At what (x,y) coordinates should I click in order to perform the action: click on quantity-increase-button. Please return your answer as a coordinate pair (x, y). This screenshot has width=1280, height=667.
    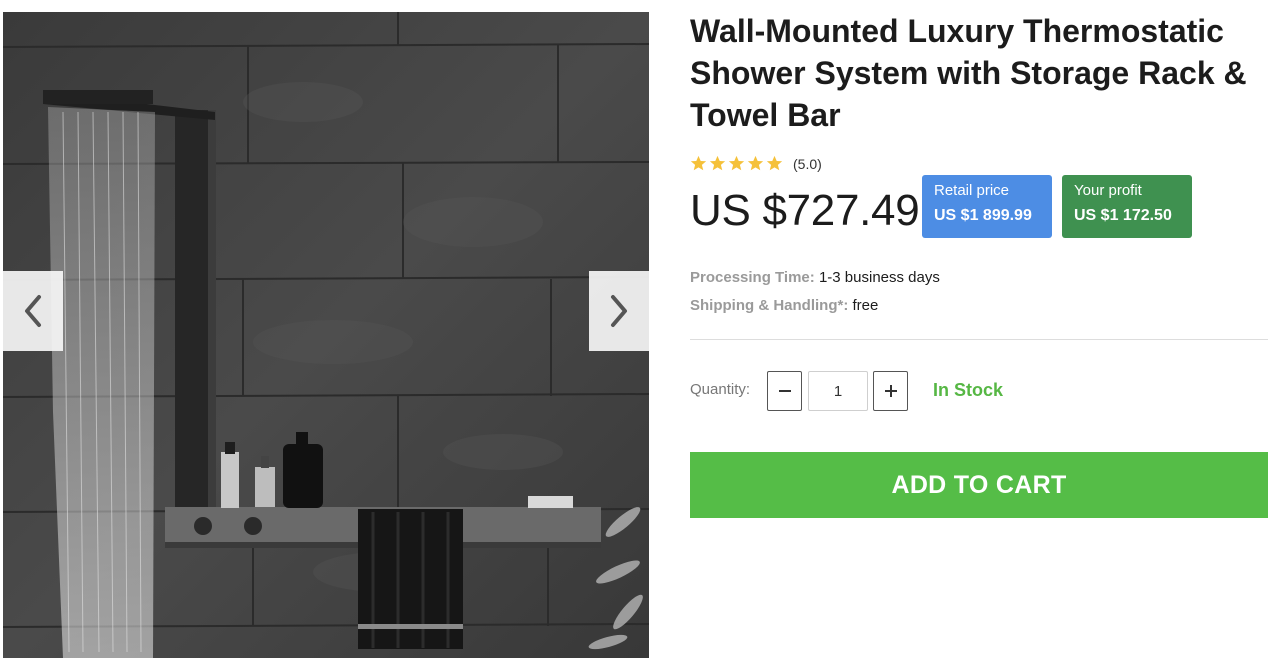
    Looking at the image, I should click on (890, 391).